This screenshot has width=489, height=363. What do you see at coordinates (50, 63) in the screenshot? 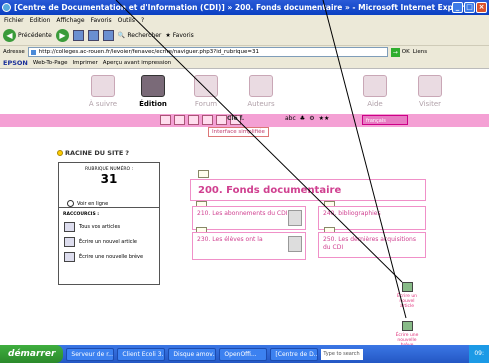
I see `web-to-page-button: Web-To-Page` at bounding box center [50, 63].